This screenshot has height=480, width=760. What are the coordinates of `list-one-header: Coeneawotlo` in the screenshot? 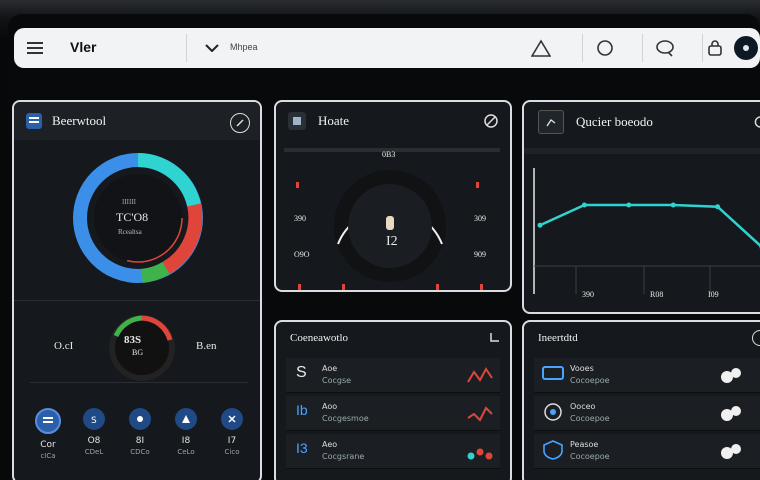 It's located at (393, 338).